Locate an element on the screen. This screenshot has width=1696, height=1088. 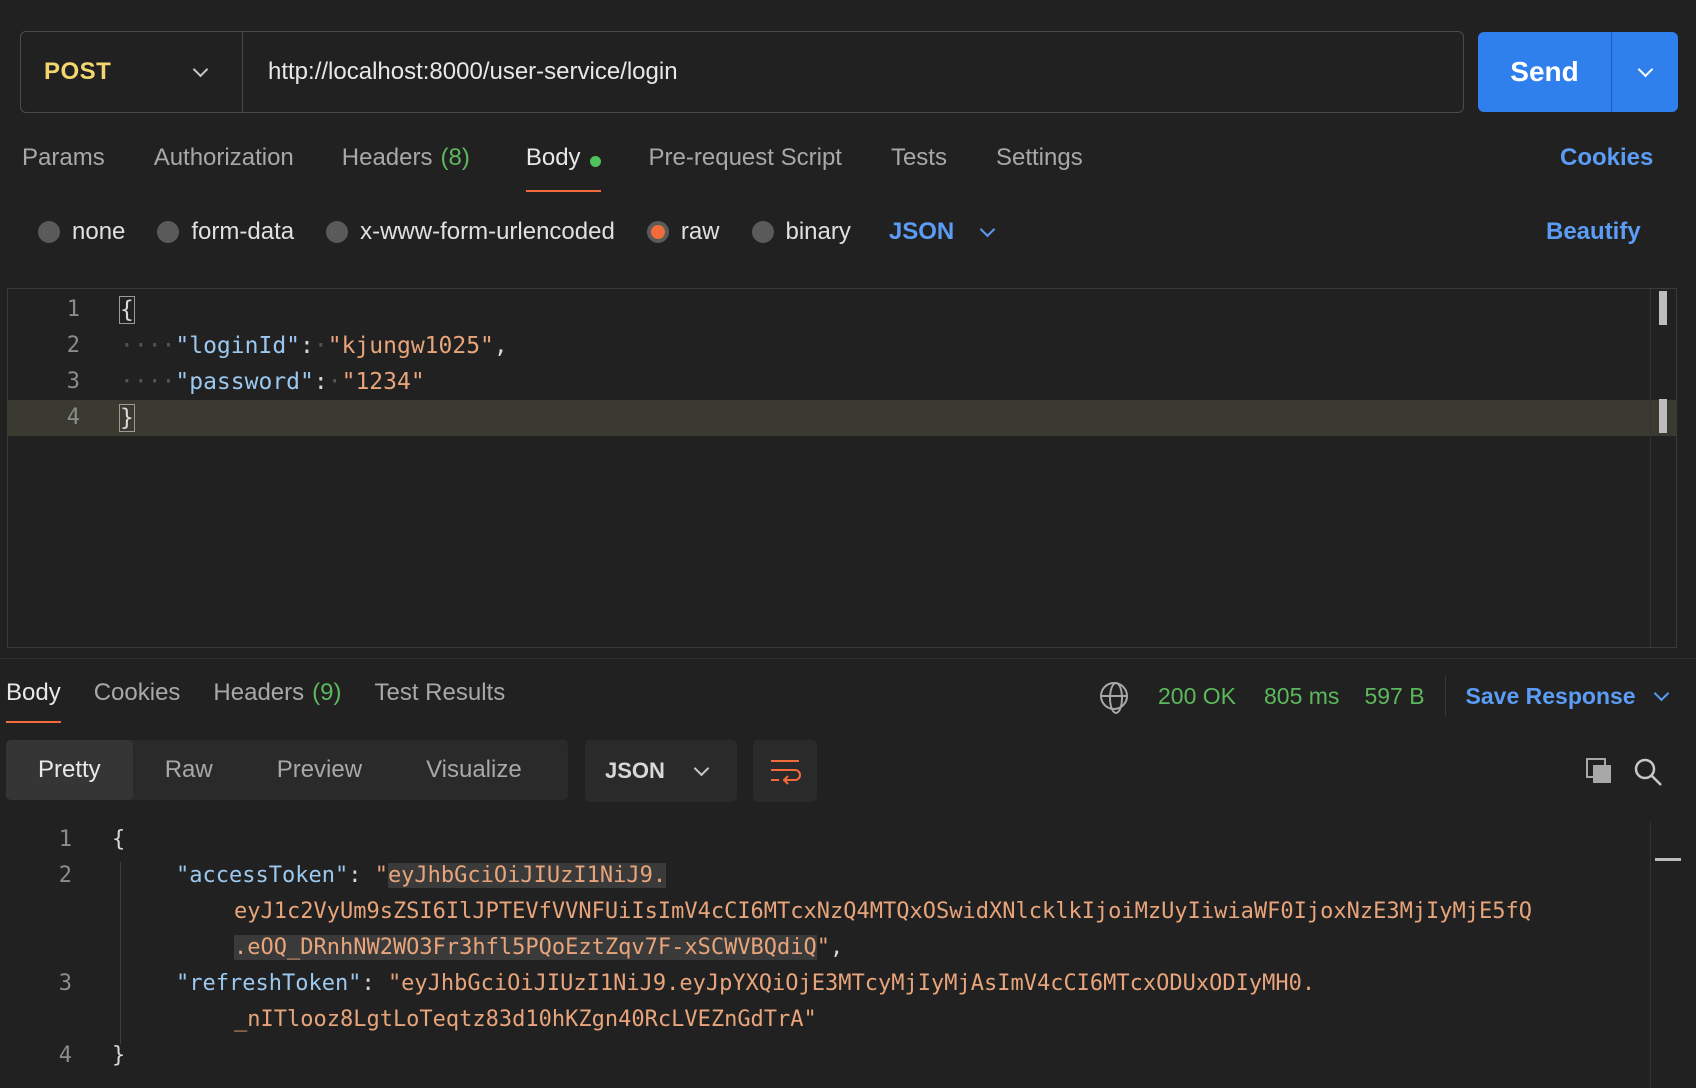
response-time: 805 ms is located at coordinates (1301, 696).